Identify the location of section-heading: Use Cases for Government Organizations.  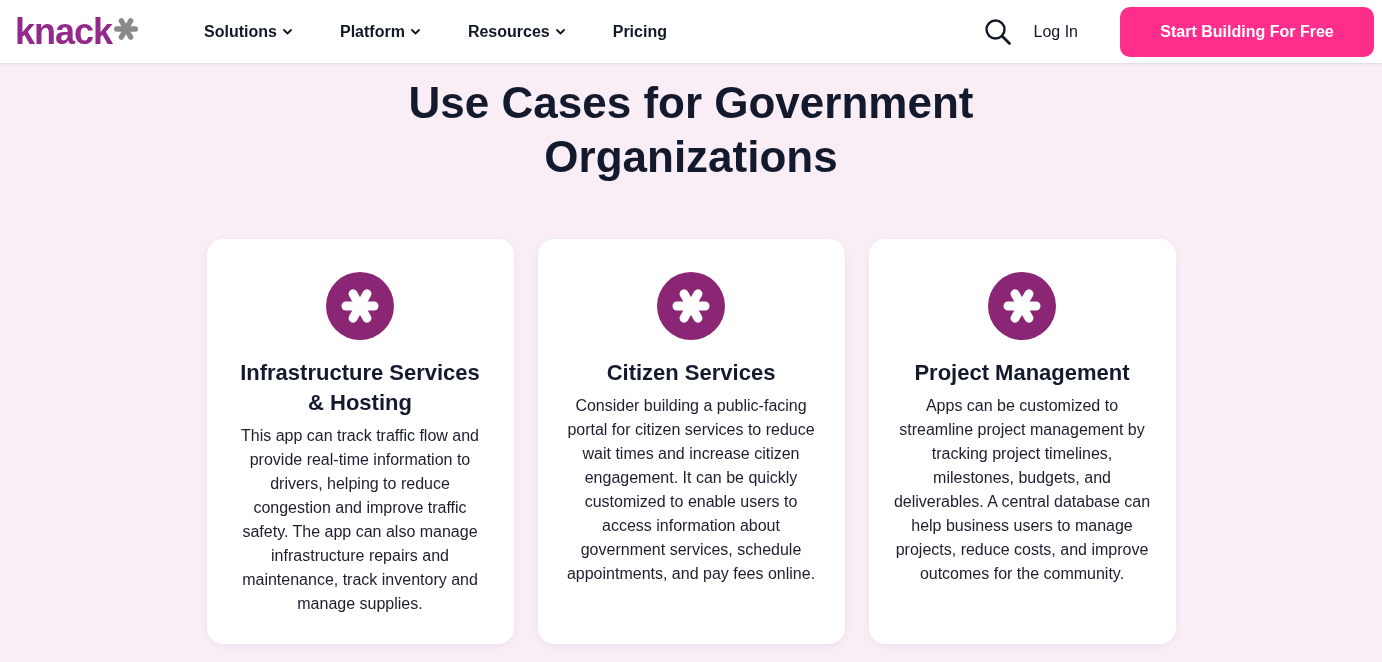
(691, 130).